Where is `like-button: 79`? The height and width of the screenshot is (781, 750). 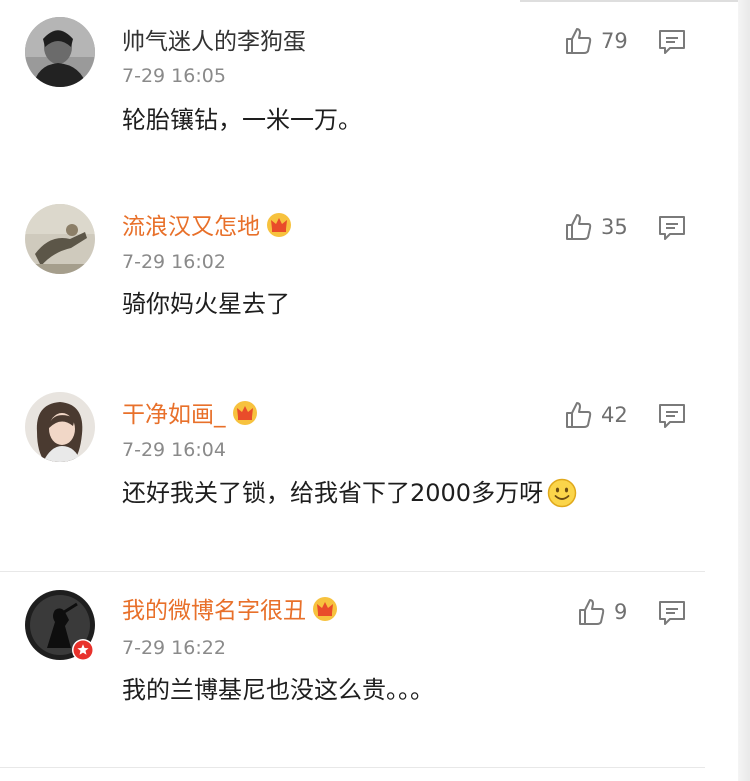 like-button: 79 is located at coordinates (595, 41).